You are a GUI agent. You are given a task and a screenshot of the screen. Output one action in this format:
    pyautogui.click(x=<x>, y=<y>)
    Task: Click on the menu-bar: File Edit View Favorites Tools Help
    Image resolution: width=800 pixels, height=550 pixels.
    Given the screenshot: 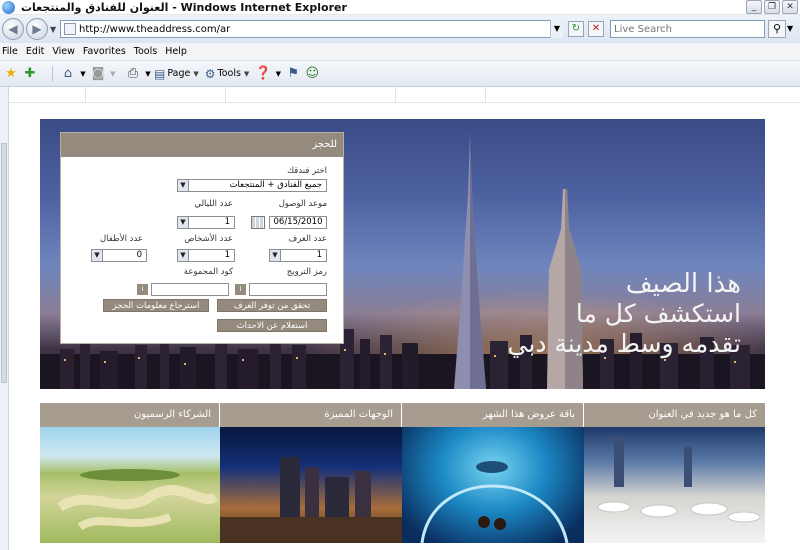 What is the action you would take?
    pyautogui.click(x=400, y=52)
    